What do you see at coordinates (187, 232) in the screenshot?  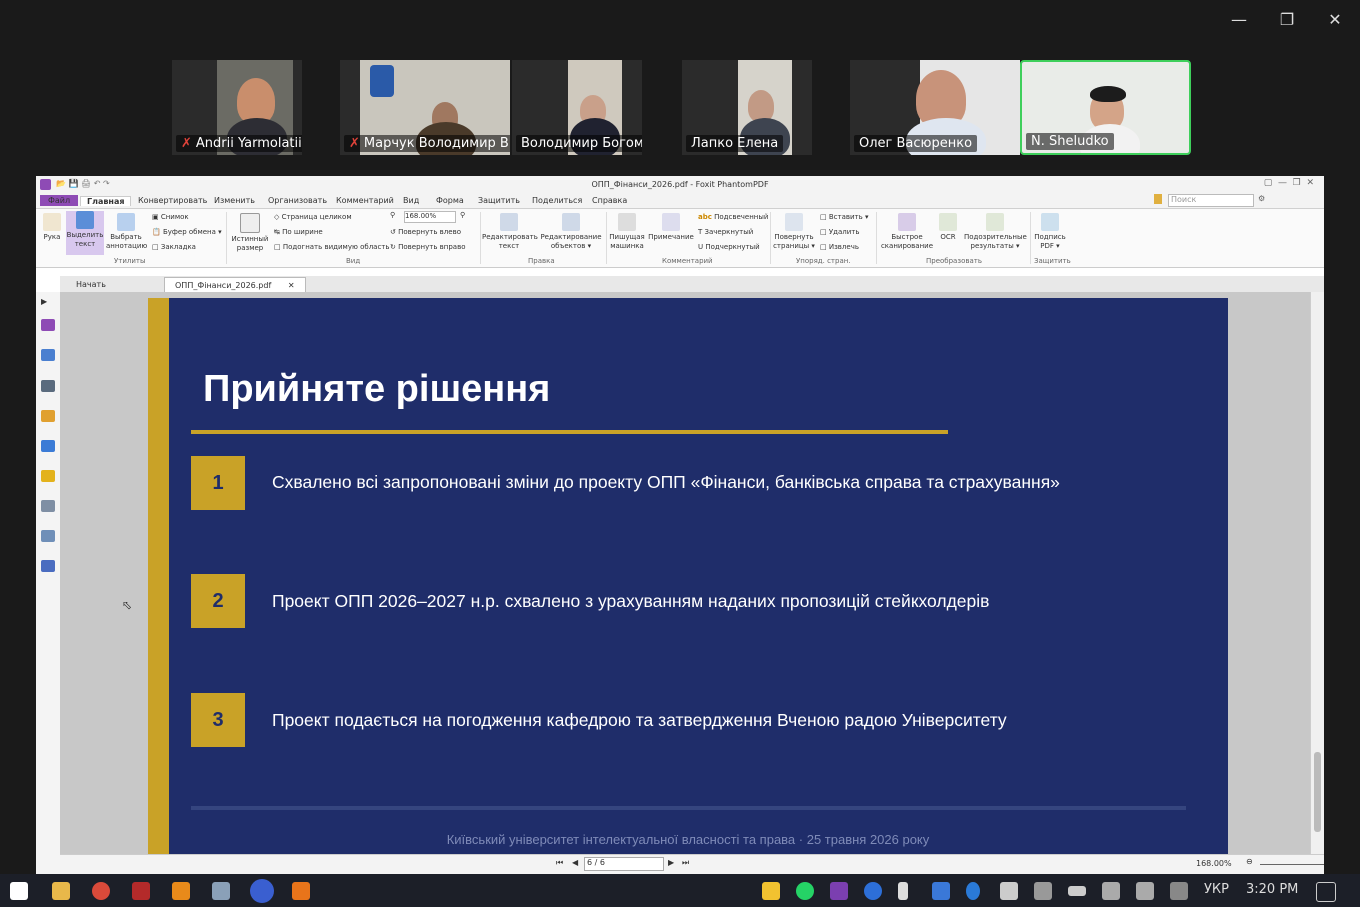 I see `clipboard-button: 📋 Буфер обмена ▾` at bounding box center [187, 232].